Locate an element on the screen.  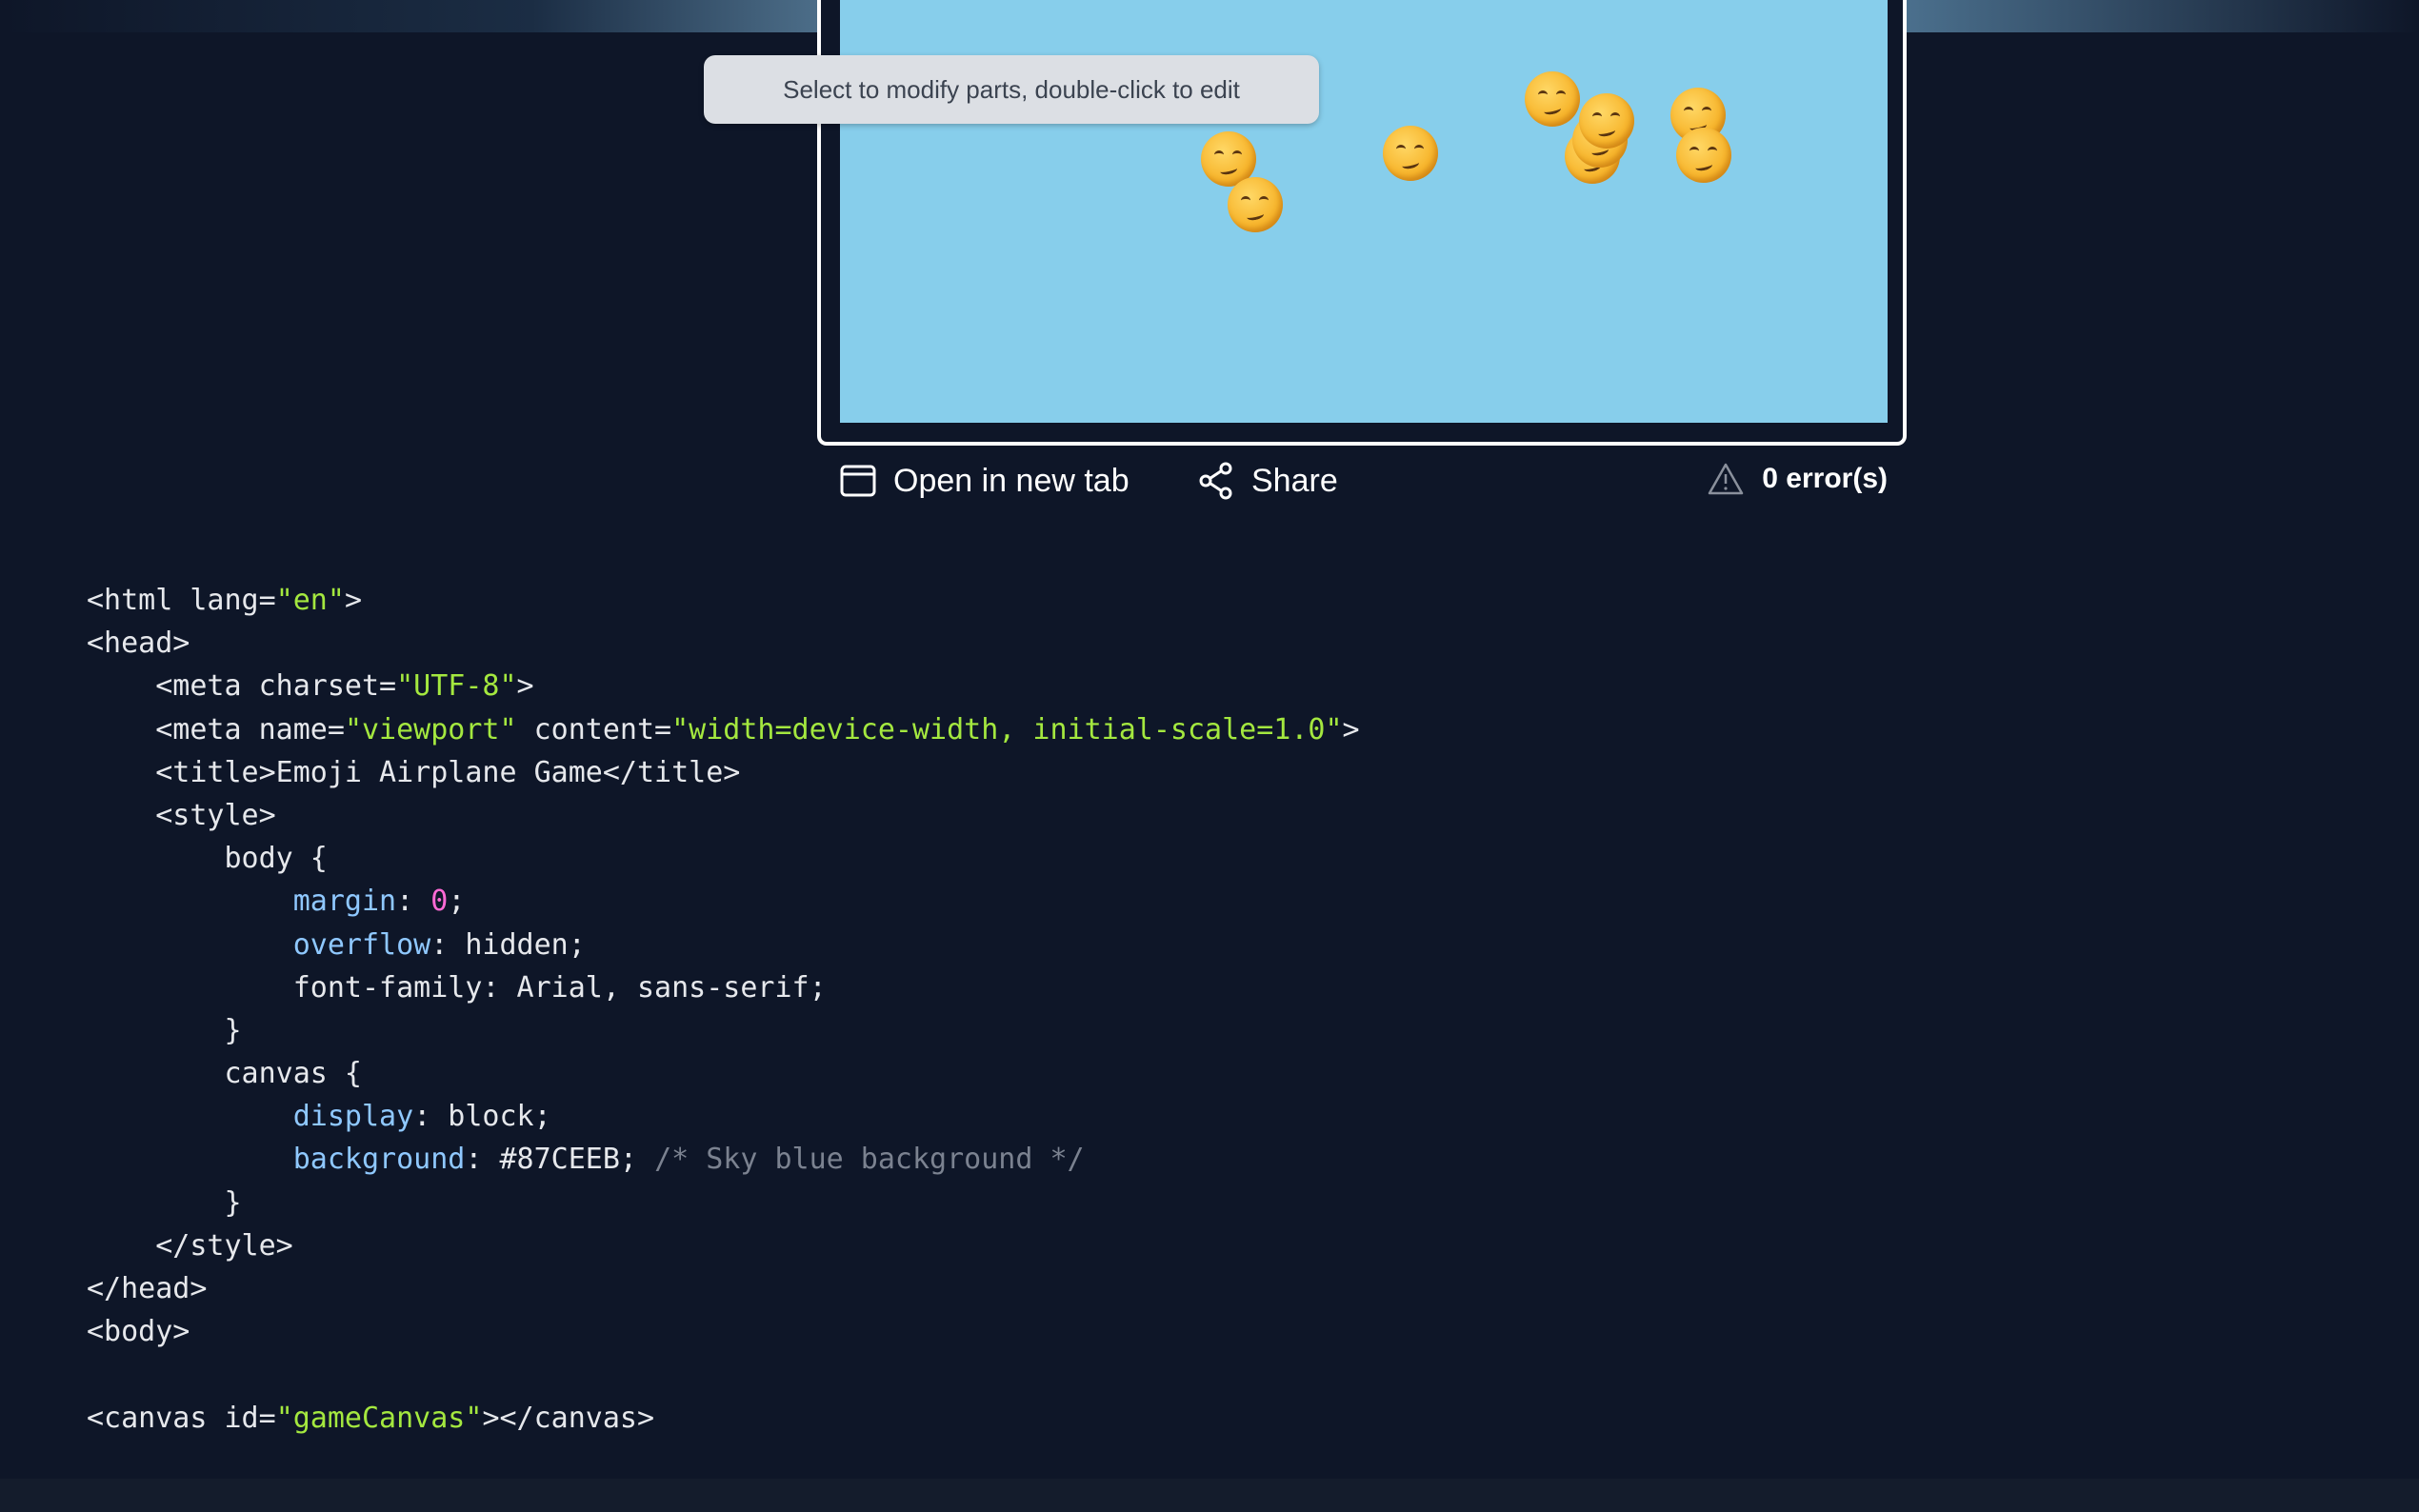
open-in-new-tab-label: Open in new tab is located at coordinates (1011, 480).